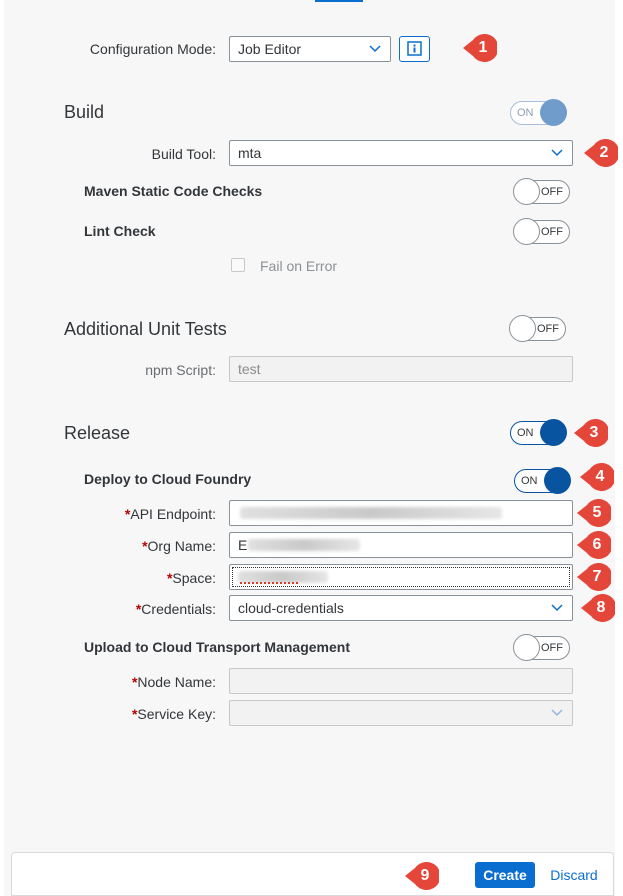 The width and height of the screenshot is (623, 896). Describe the element at coordinates (243, 545) in the screenshot. I see `org-name-prefix: E` at that location.